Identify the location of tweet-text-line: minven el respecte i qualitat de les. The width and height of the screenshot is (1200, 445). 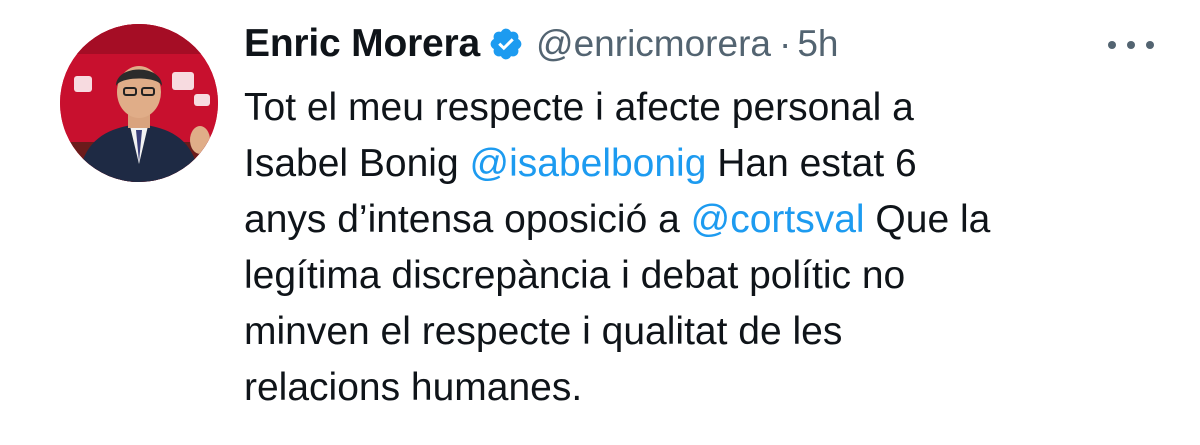
(709, 332).